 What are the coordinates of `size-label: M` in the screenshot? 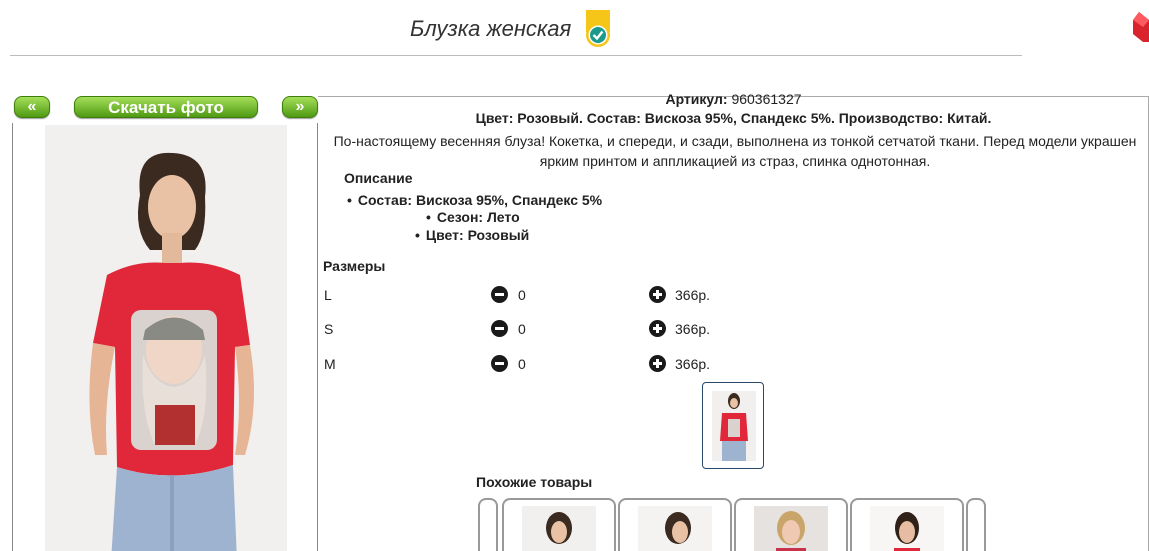 It's located at (330, 364).